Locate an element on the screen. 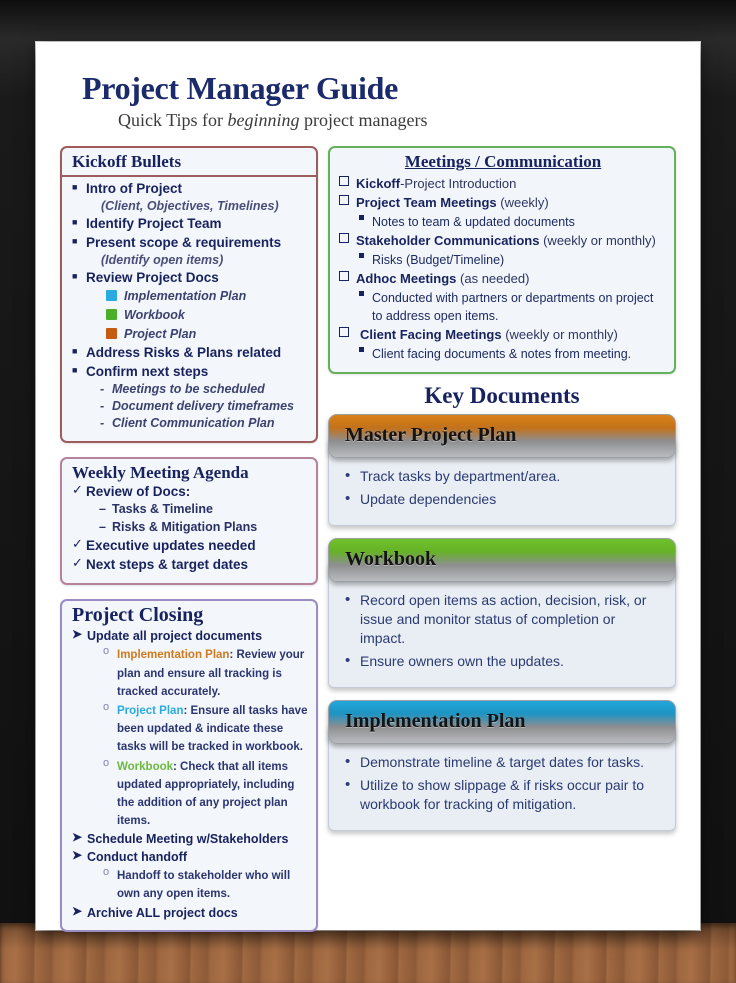 This screenshot has height=983, width=736. doc-swatch-row: Workbook is located at coordinates (197, 315).